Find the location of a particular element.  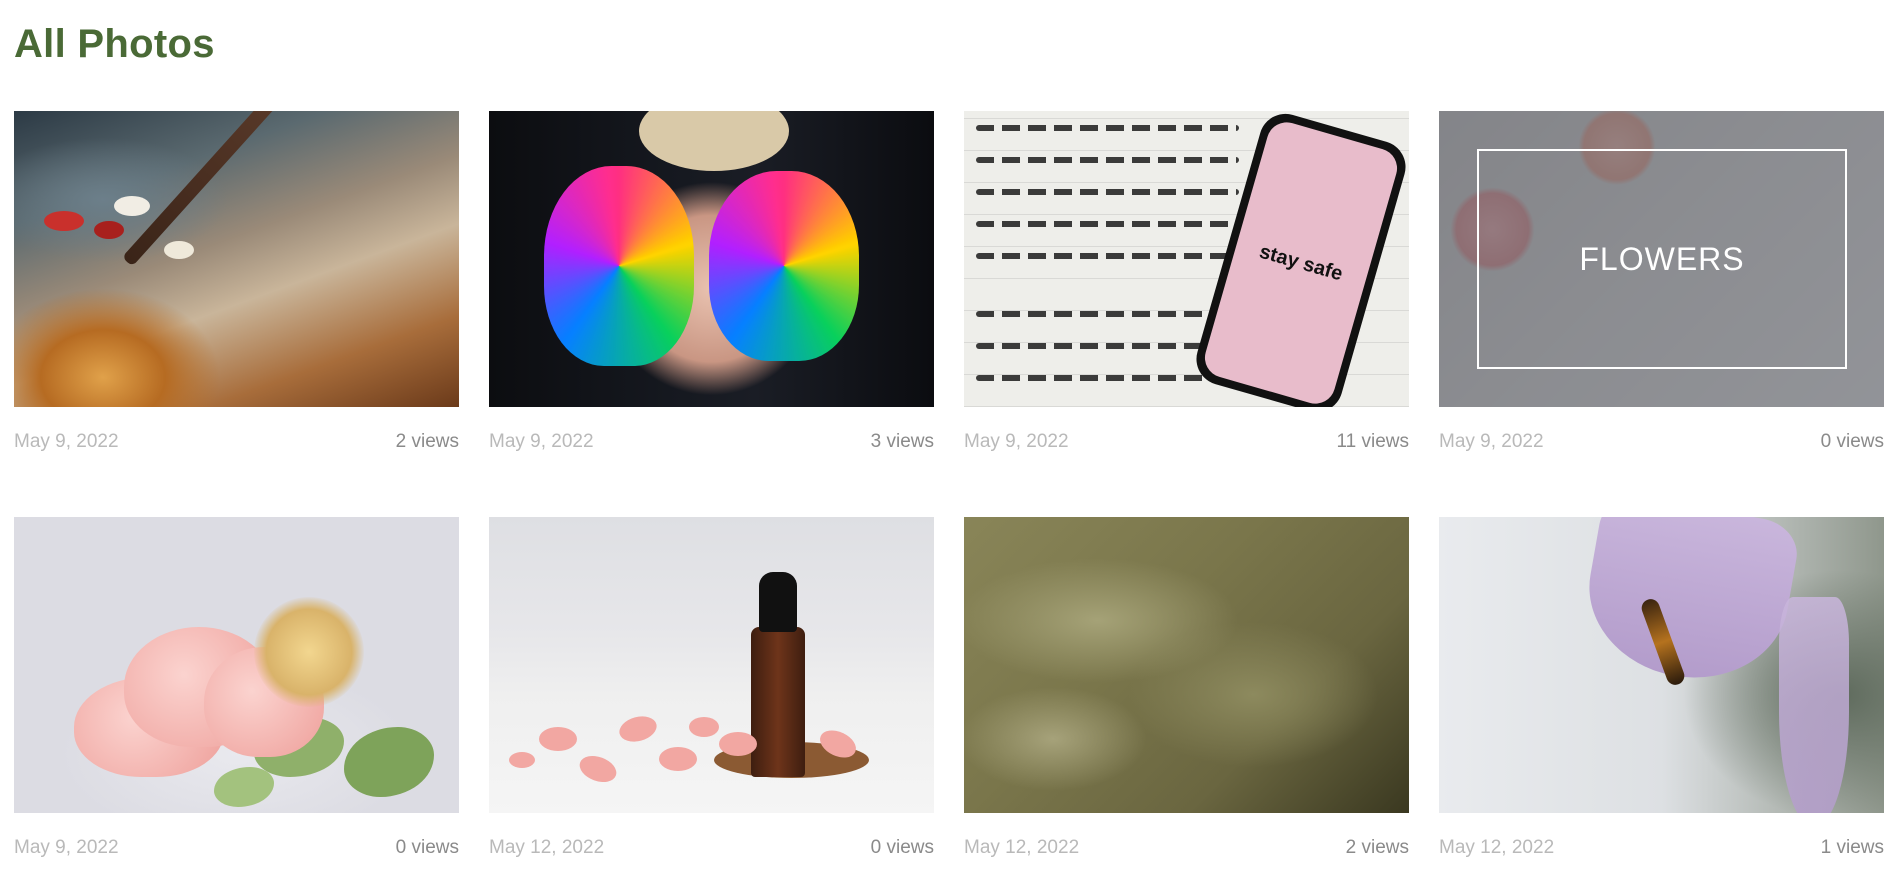

photo-meta: May 12, 2022 0 views is located at coordinates (711, 848).